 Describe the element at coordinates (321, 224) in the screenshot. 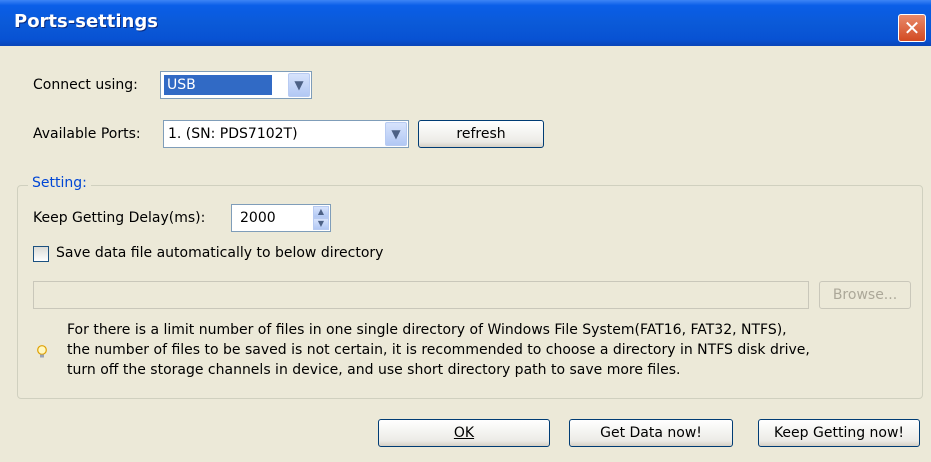

I see `spin-down-icon: ▼` at that location.